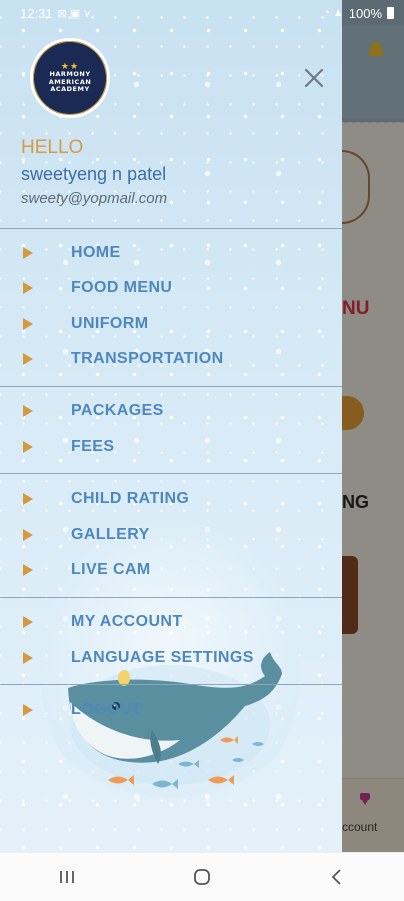 Image resolution: width=404 pixels, height=901 pixels. I want to click on system-navigation-bar, so click(202, 876).